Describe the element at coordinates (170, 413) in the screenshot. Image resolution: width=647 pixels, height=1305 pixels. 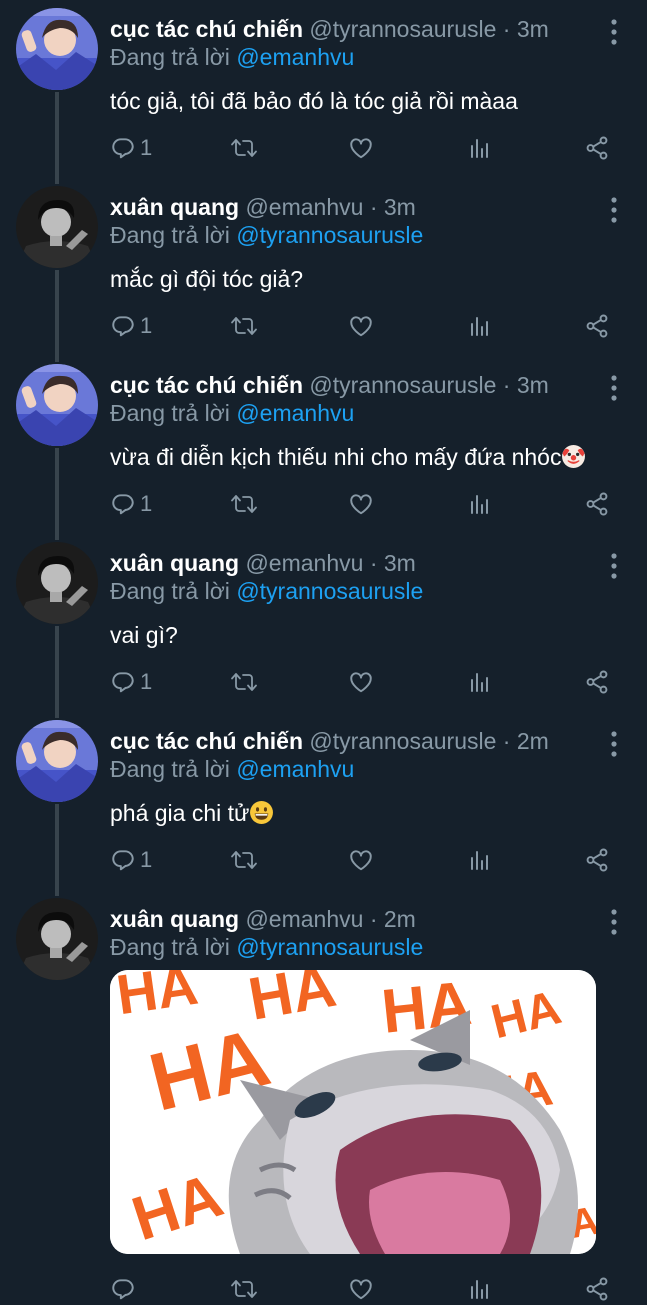
I see `replying-label: Đang trả lời` at that location.